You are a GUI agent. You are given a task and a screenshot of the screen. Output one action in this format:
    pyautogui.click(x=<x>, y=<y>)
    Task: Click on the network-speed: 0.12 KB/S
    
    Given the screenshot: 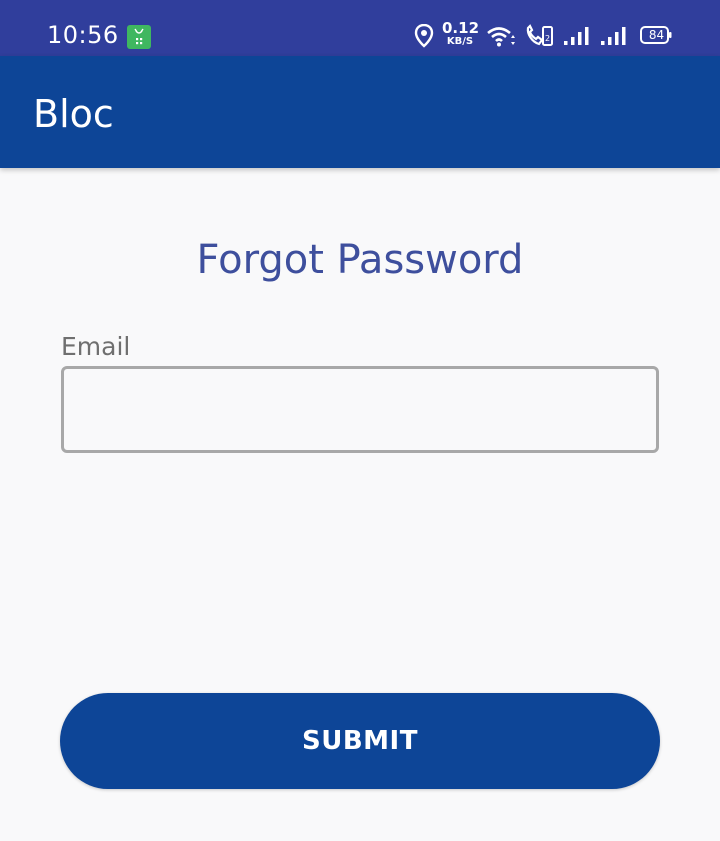 What is the action you would take?
    pyautogui.click(x=461, y=33)
    